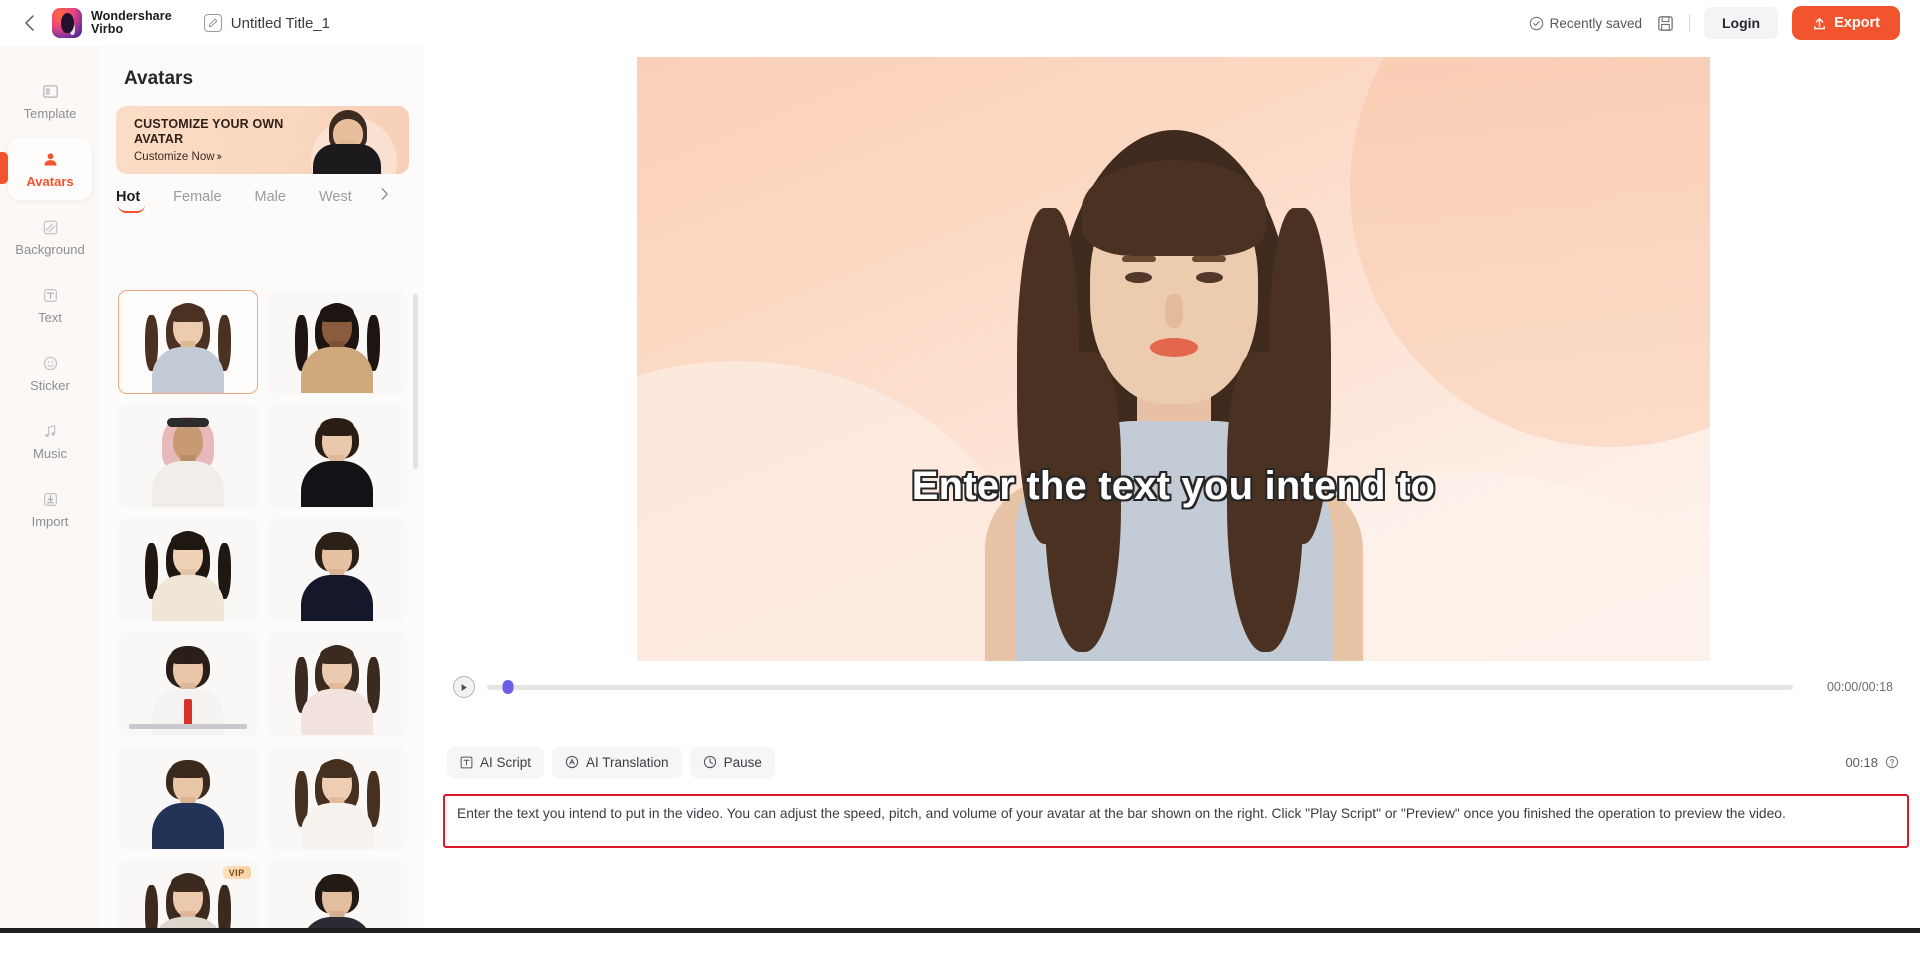 The image size is (1920, 974). I want to click on wondershare-virbo-logo, so click(67, 23).